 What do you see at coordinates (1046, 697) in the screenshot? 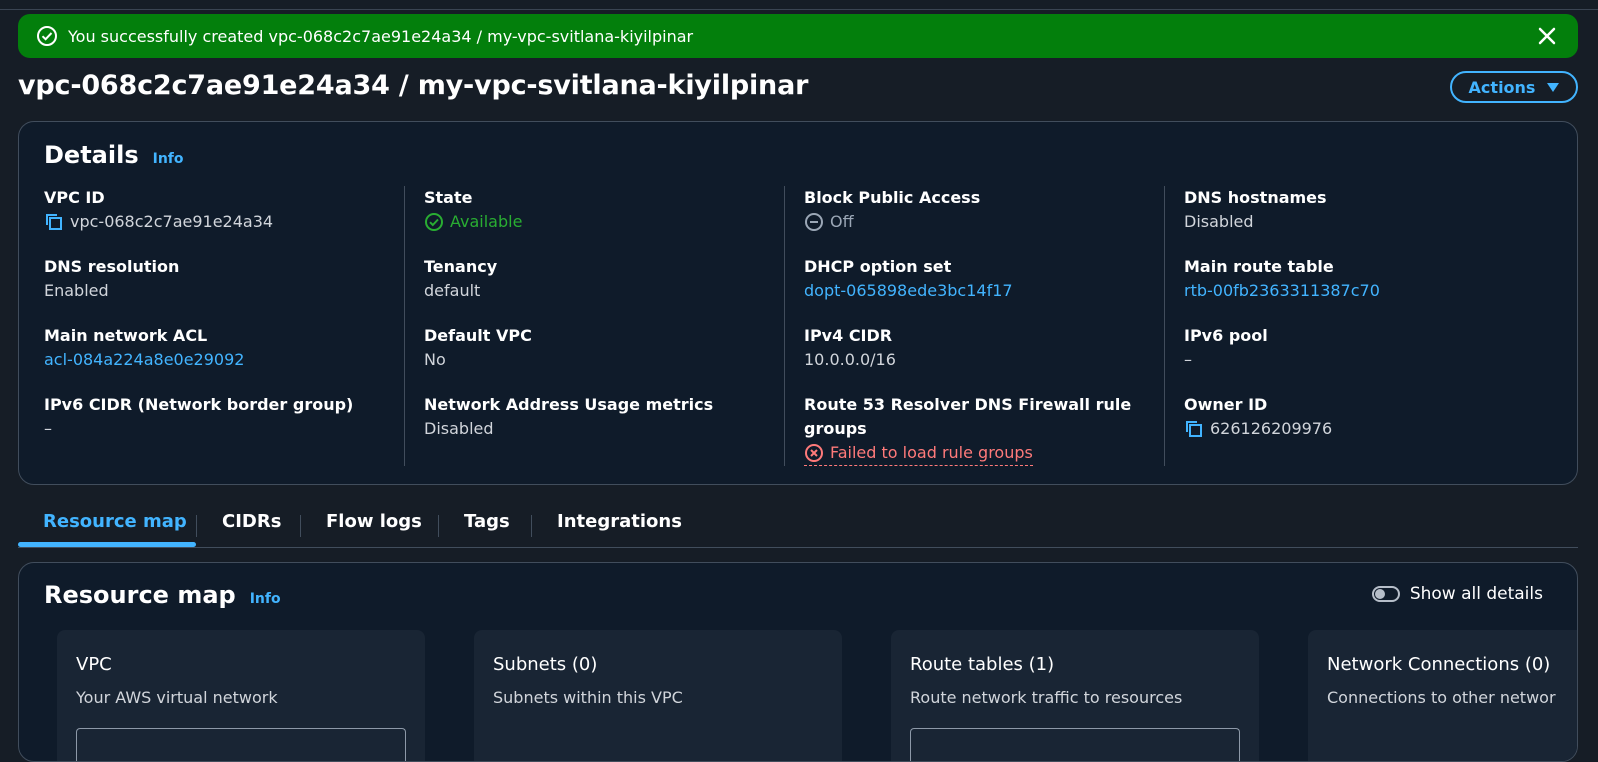
I see `column-desc: Route network traffic to resources` at bounding box center [1046, 697].